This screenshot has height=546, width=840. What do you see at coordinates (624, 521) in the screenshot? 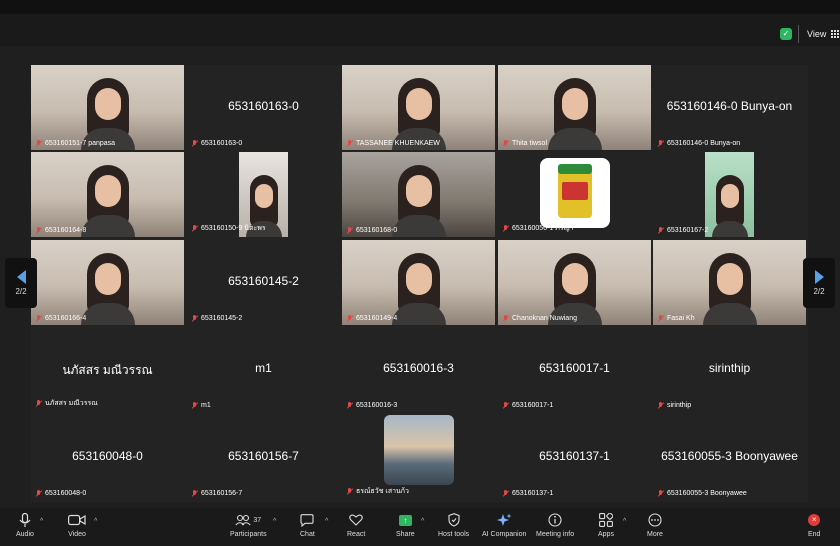
I see `apps-options-chevron-icon: ^` at bounding box center [624, 521].